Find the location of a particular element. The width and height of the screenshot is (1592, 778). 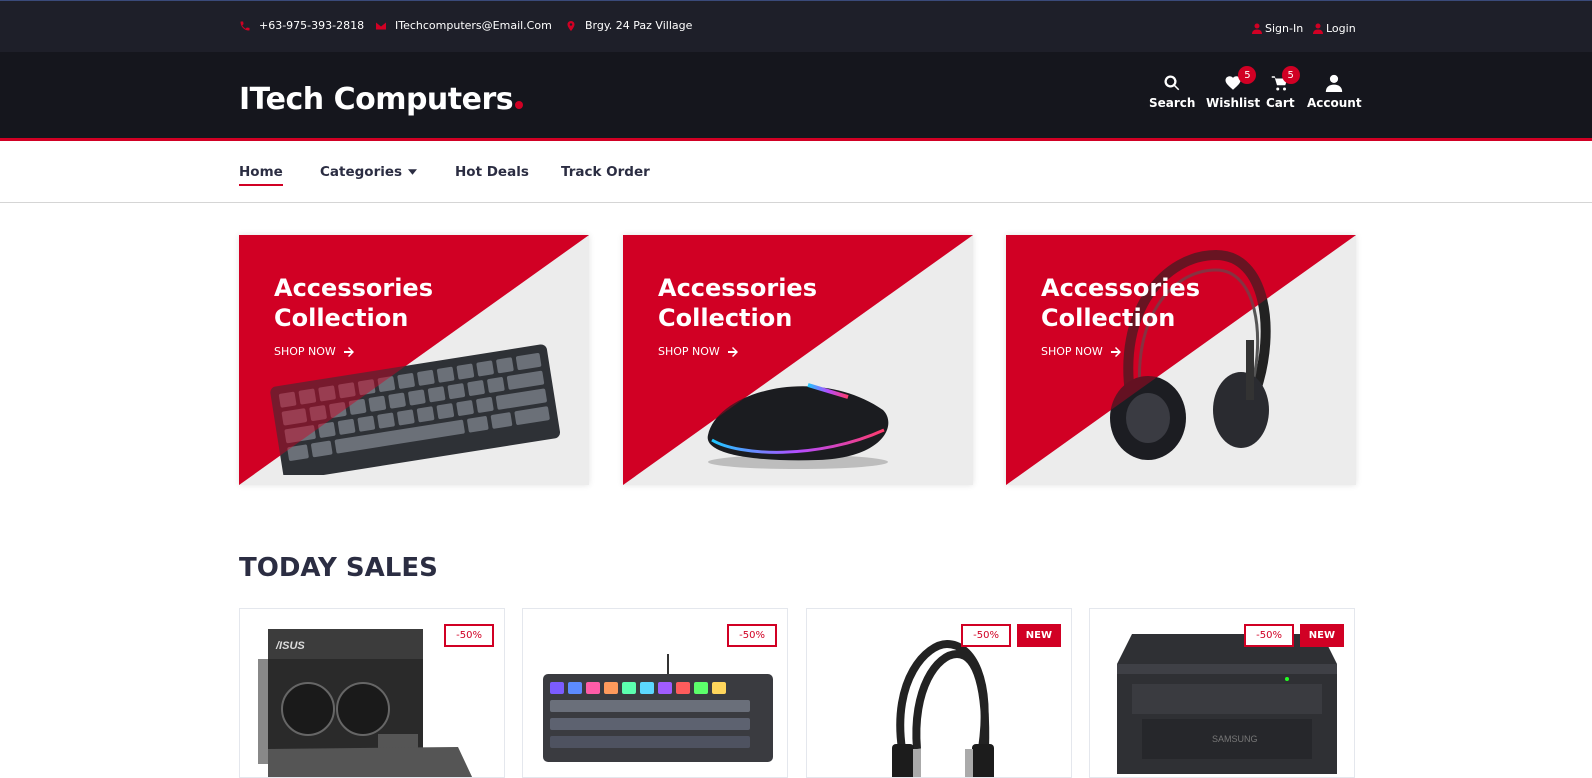

address-link: Brgy. 24 Paz Village is located at coordinates (628, 25).